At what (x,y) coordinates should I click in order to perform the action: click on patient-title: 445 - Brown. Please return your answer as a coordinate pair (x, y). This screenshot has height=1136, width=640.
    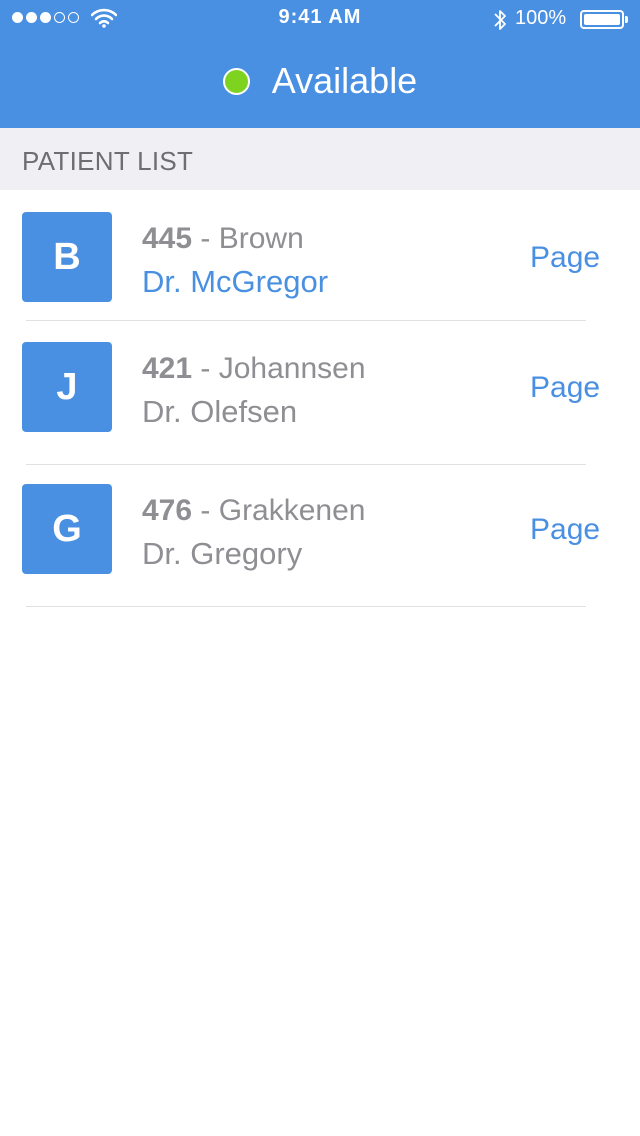
    Looking at the image, I should click on (223, 239).